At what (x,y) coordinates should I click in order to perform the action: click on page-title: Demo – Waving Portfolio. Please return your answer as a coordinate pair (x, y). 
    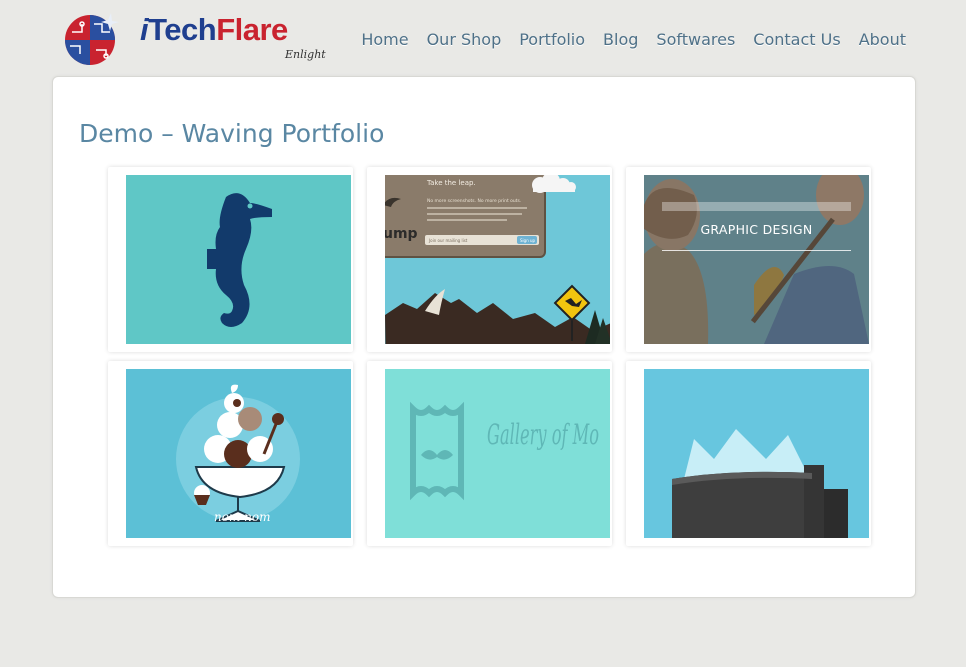
    Looking at the image, I should click on (232, 133).